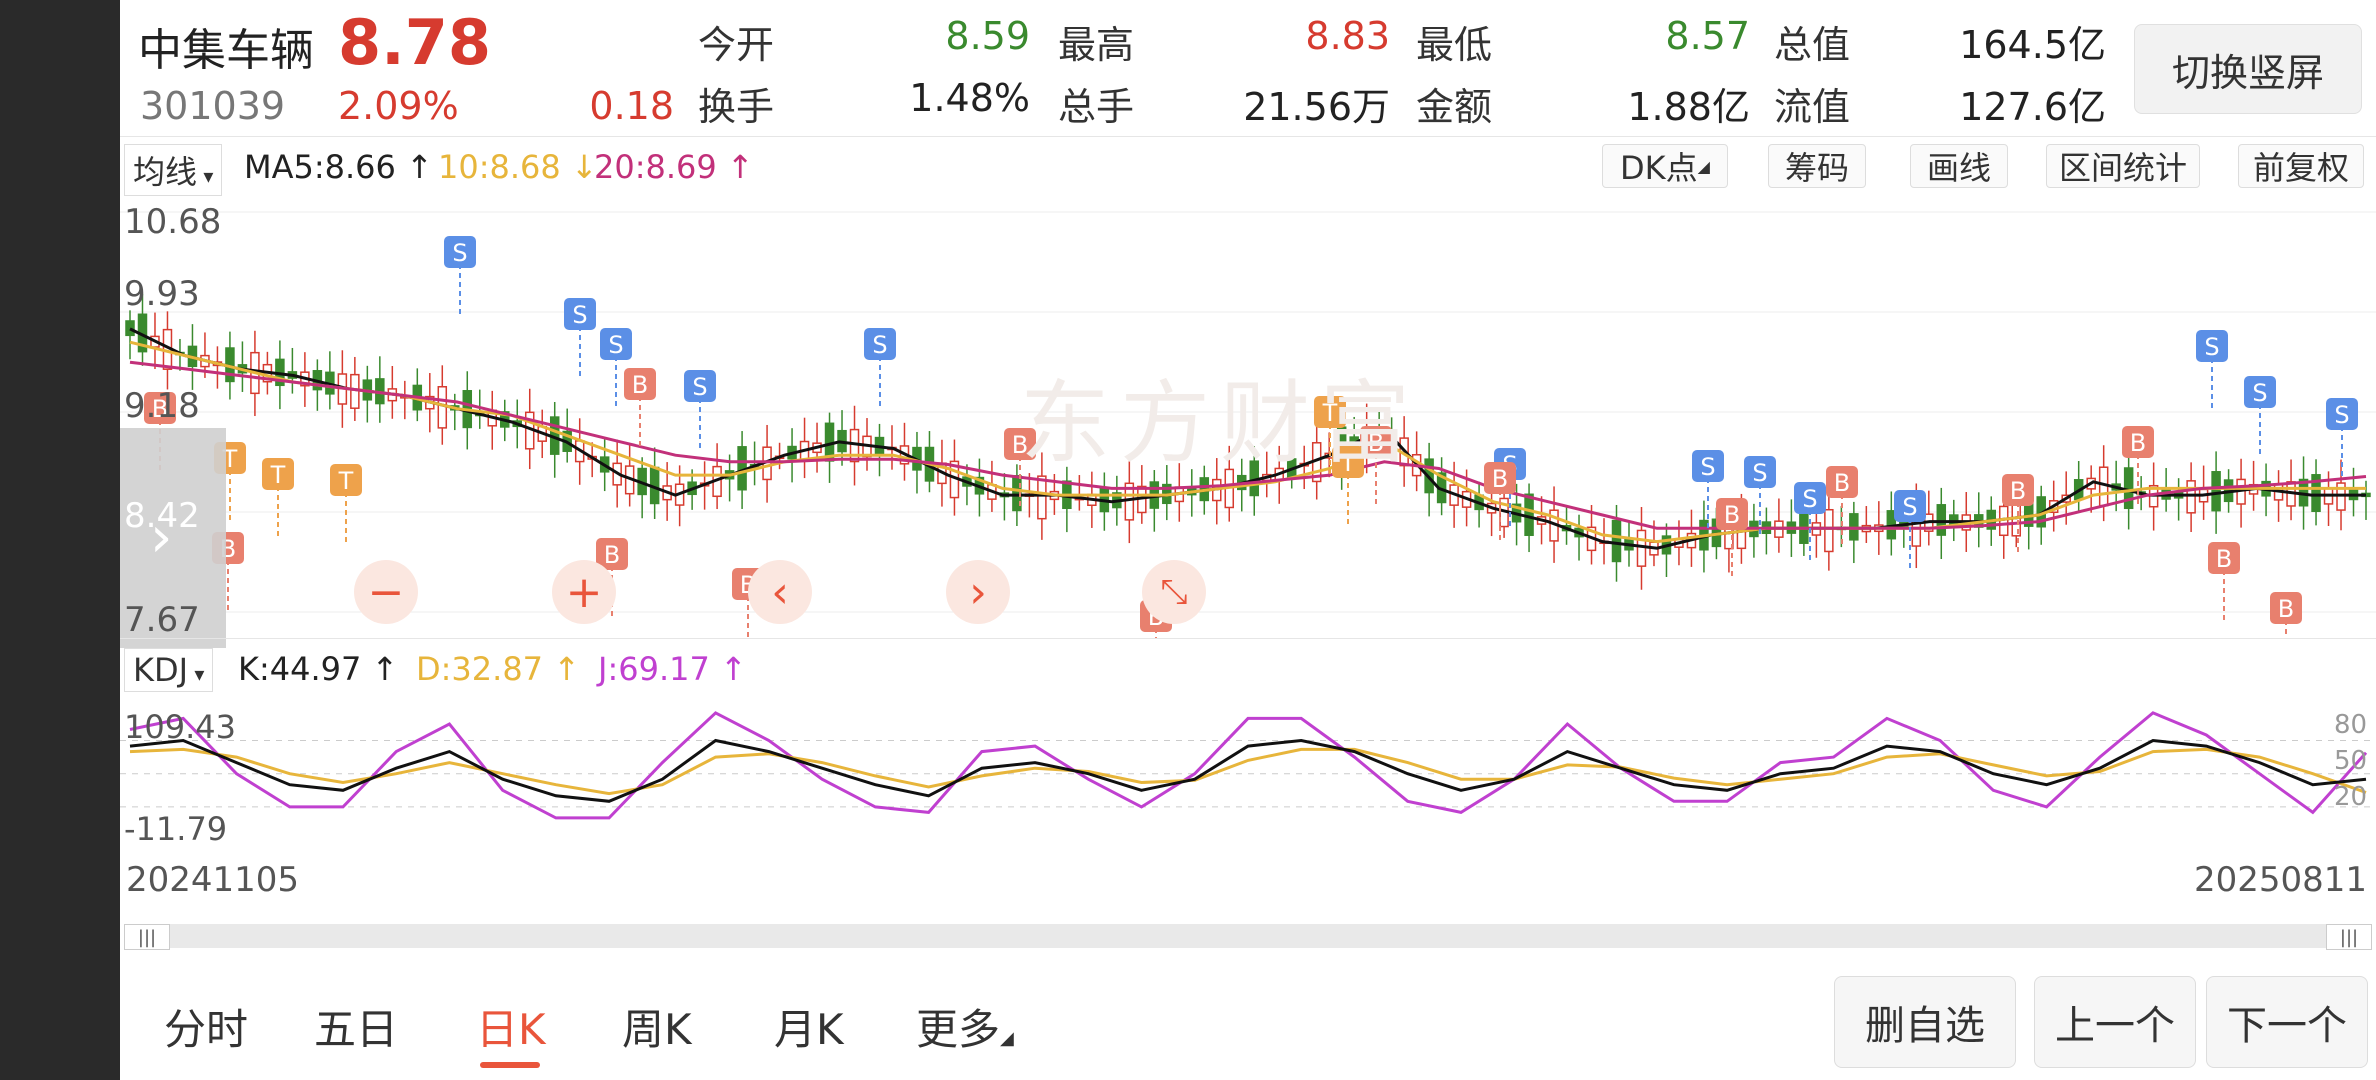 The height and width of the screenshot is (1080, 2376). I want to click on tab-weekly-k: 周K, so click(657, 1026).